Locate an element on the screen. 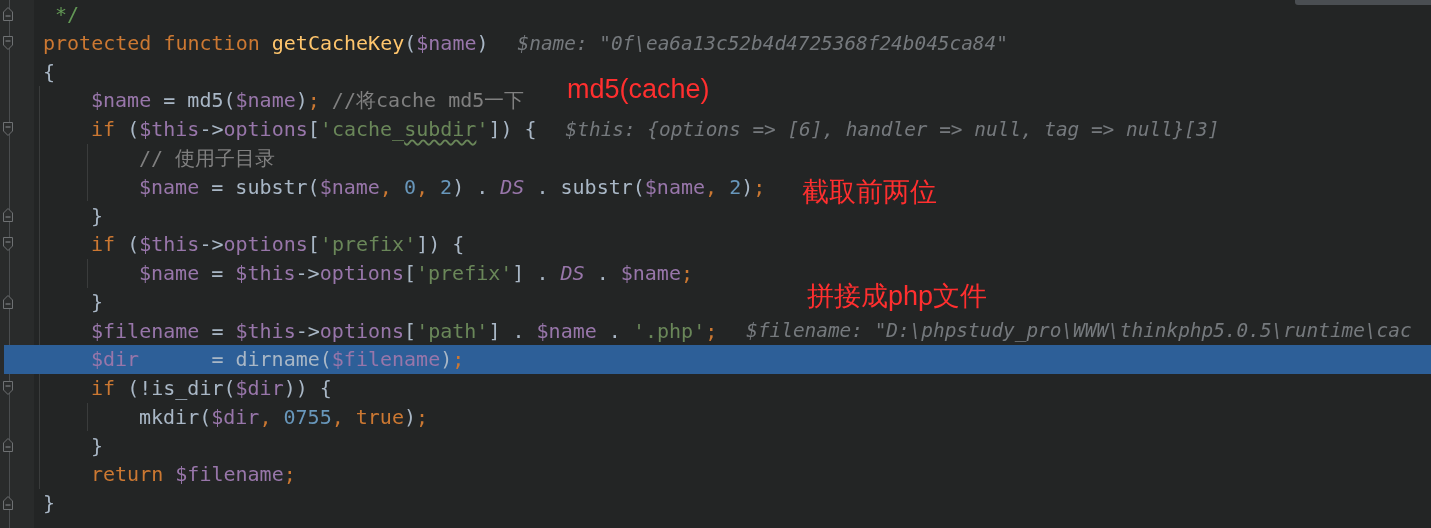  debug-value-hint: $this: {options => [6], handler => null, tag => null}[3] is located at coordinates (892, 129).